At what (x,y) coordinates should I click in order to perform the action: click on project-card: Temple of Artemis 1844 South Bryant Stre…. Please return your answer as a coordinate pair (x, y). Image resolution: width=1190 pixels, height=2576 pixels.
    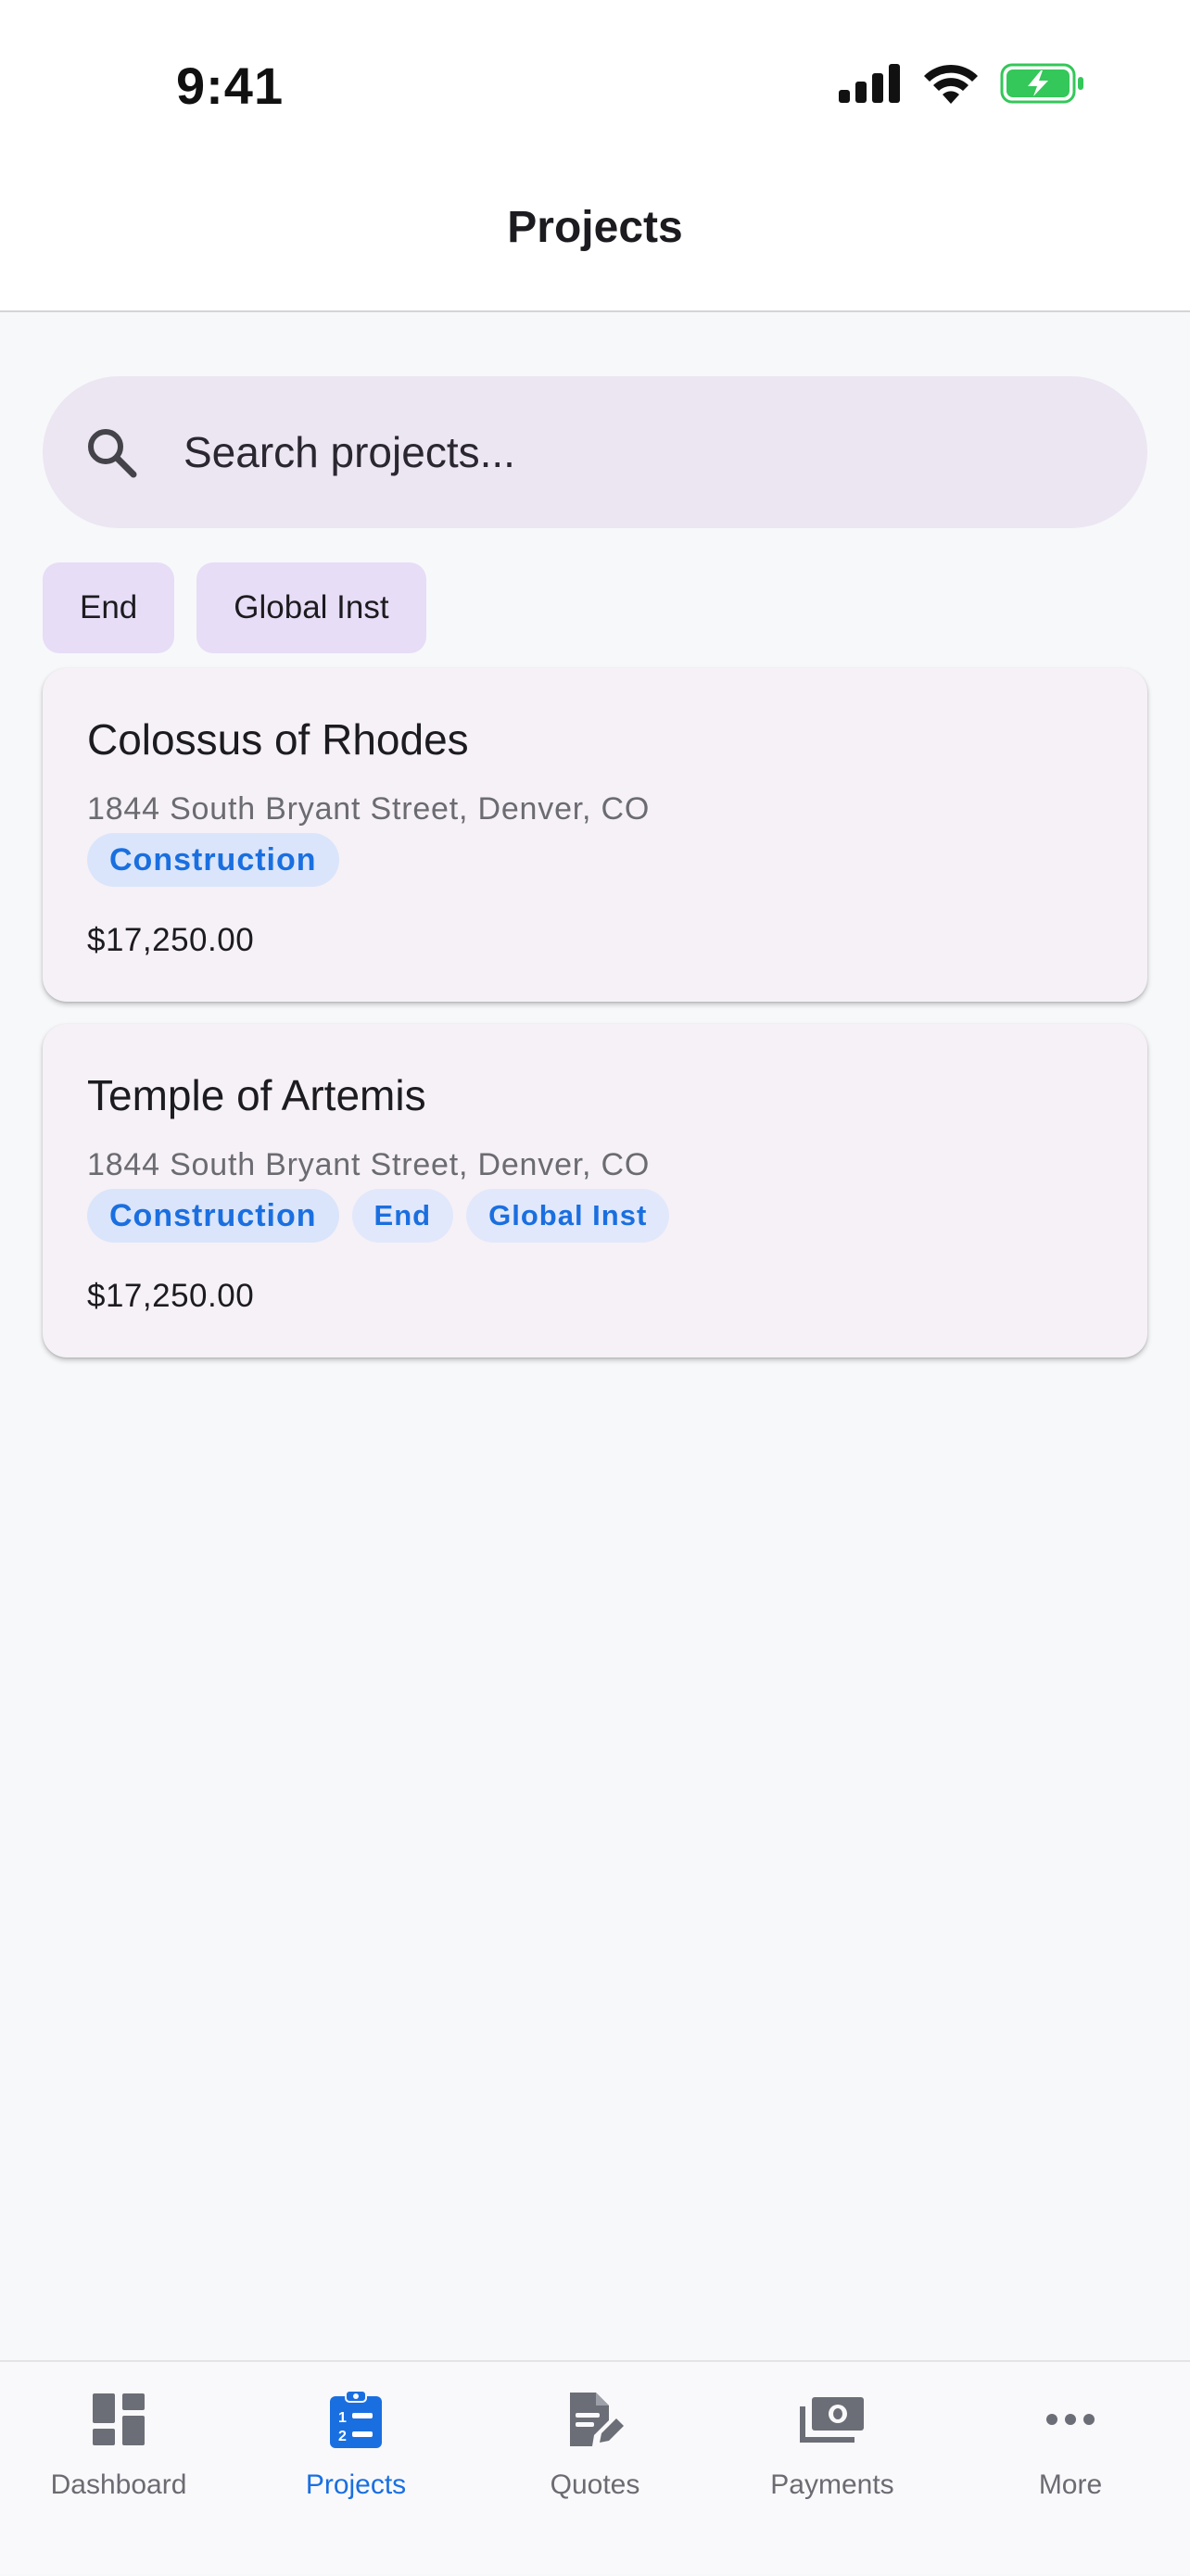
    Looking at the image, I should click on (595, 1190).